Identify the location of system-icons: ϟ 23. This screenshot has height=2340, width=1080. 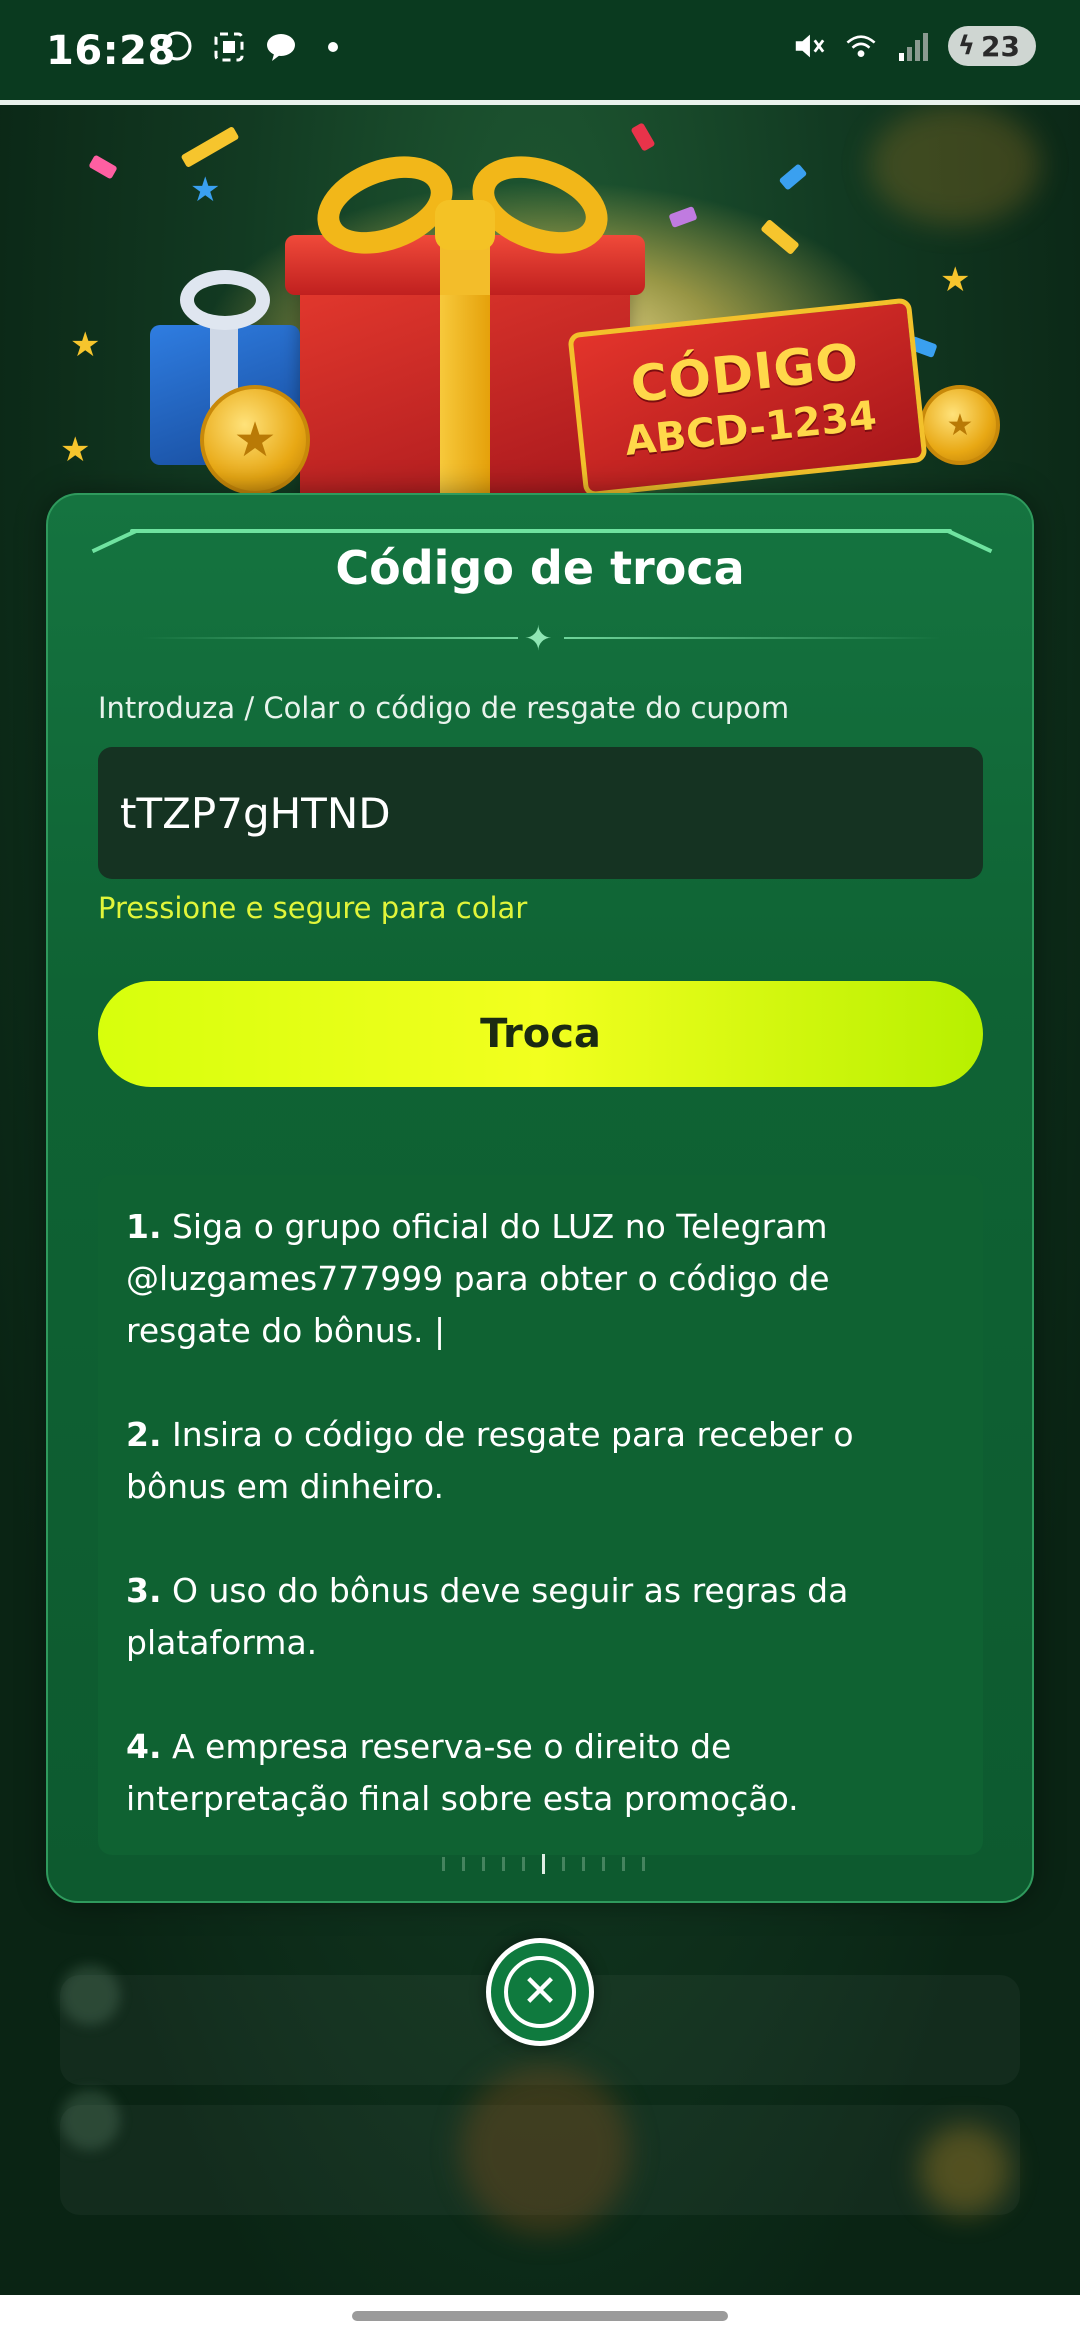
(914, 46).